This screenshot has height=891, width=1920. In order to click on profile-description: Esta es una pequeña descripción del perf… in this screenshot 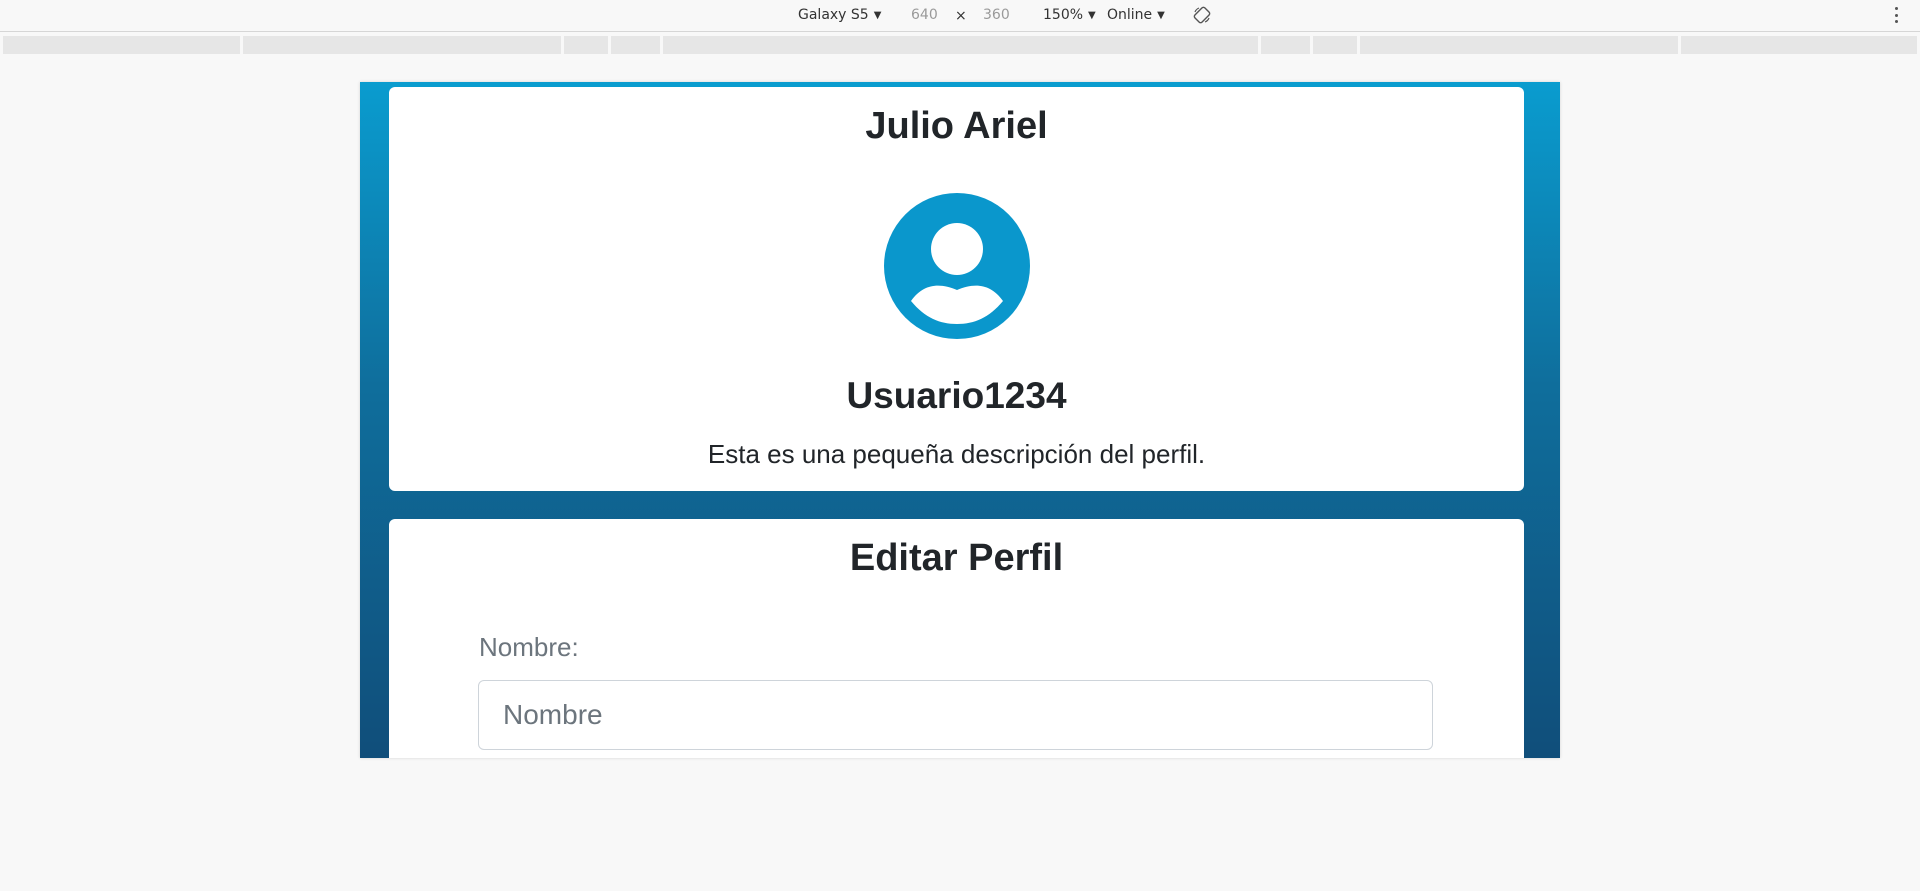, I will do `click(956, 454)`.